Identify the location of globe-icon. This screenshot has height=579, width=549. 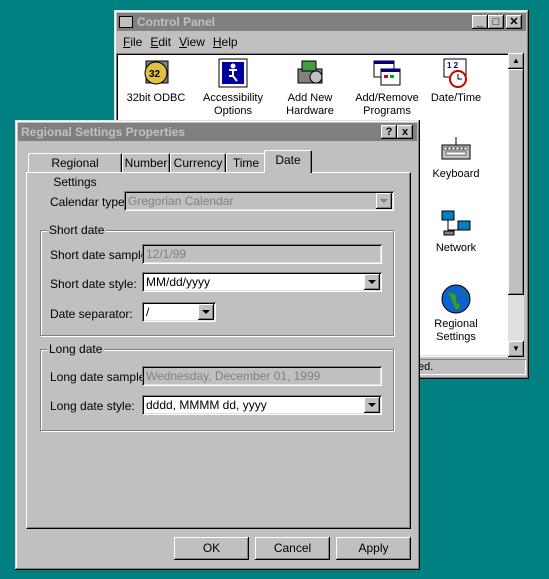
(456, 299).